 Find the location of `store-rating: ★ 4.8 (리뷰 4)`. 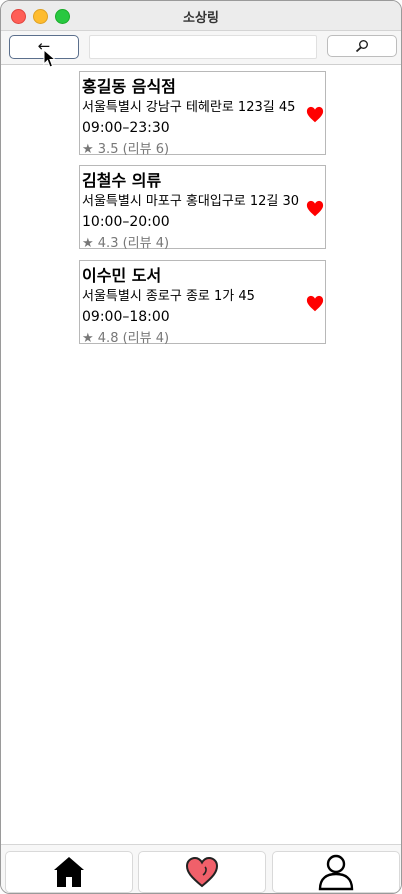

store-rating: ★ 4.8 (리뷰 4) is located at coordinates (126, 338).